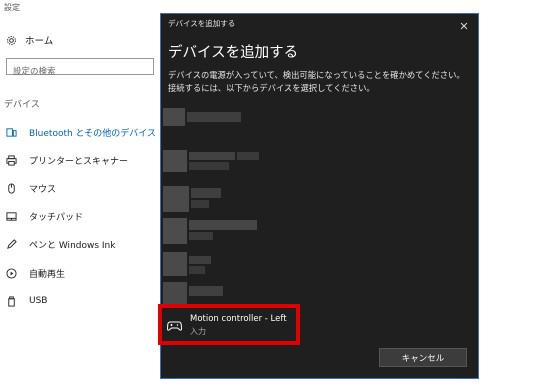  I want to click on gear-icon, so click(11, 40).